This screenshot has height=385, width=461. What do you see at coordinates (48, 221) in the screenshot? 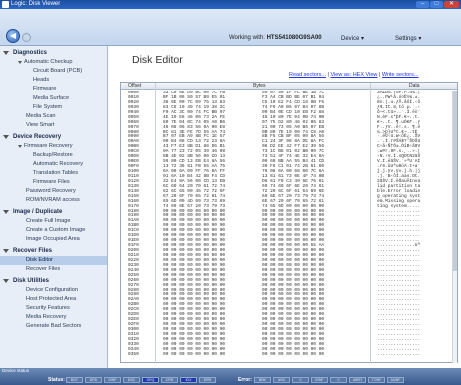
I see `sidebar-item-label: Create Full Image` at bounding box center [48, 221].